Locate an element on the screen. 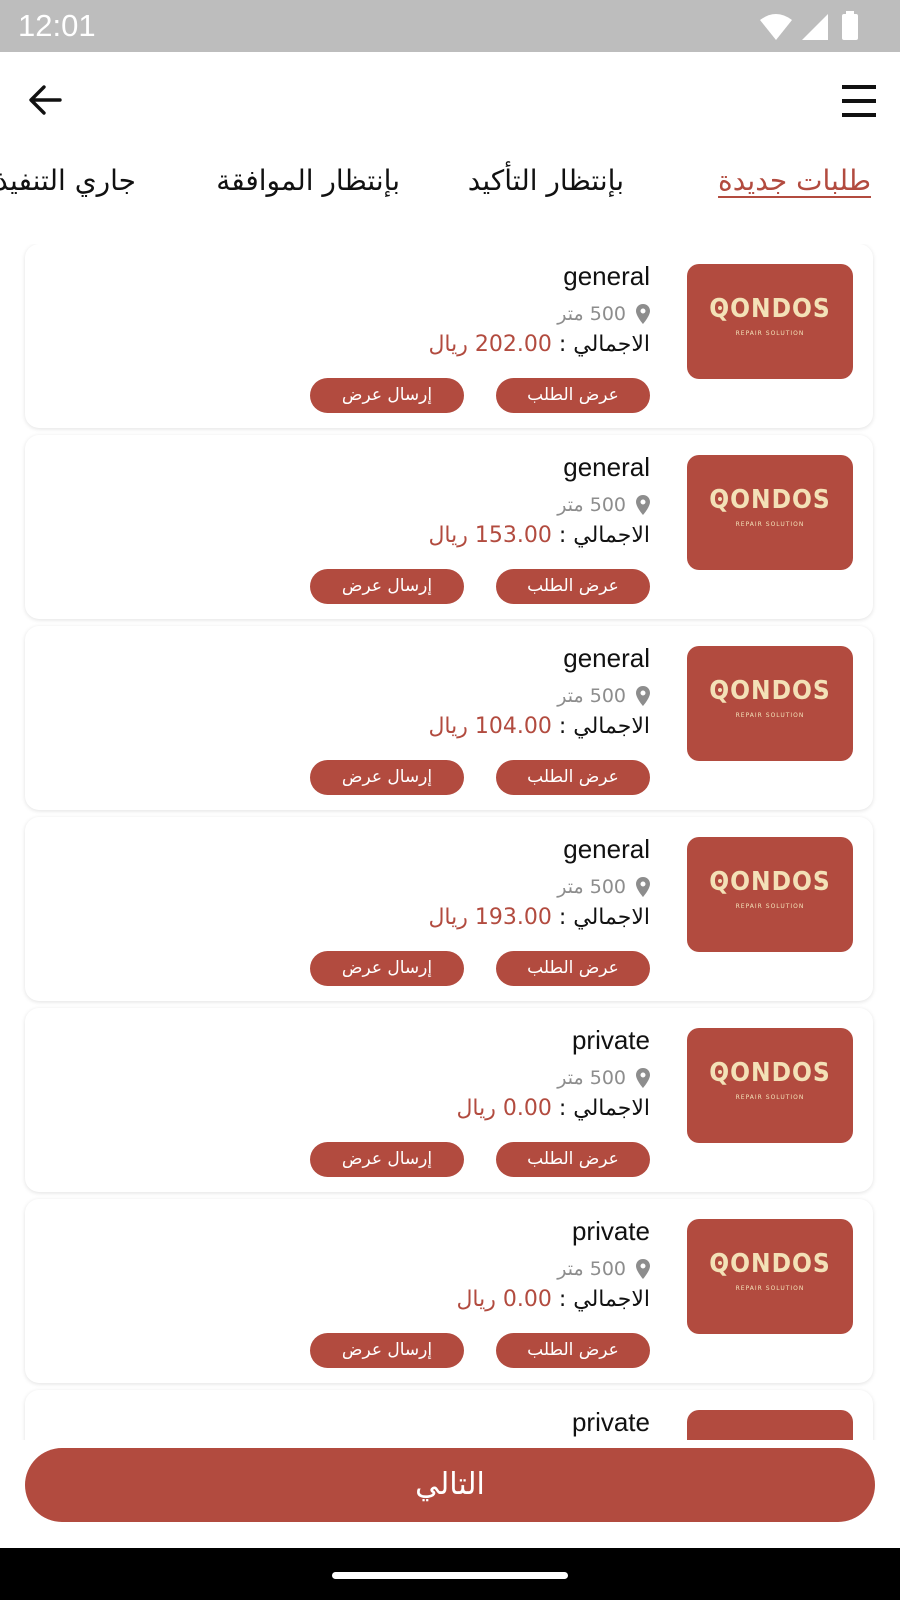 The height and width of the screenshot is (1600, 900). order-total: الاجمالي : 153.00 ريال is located at coordinates (539, 535).